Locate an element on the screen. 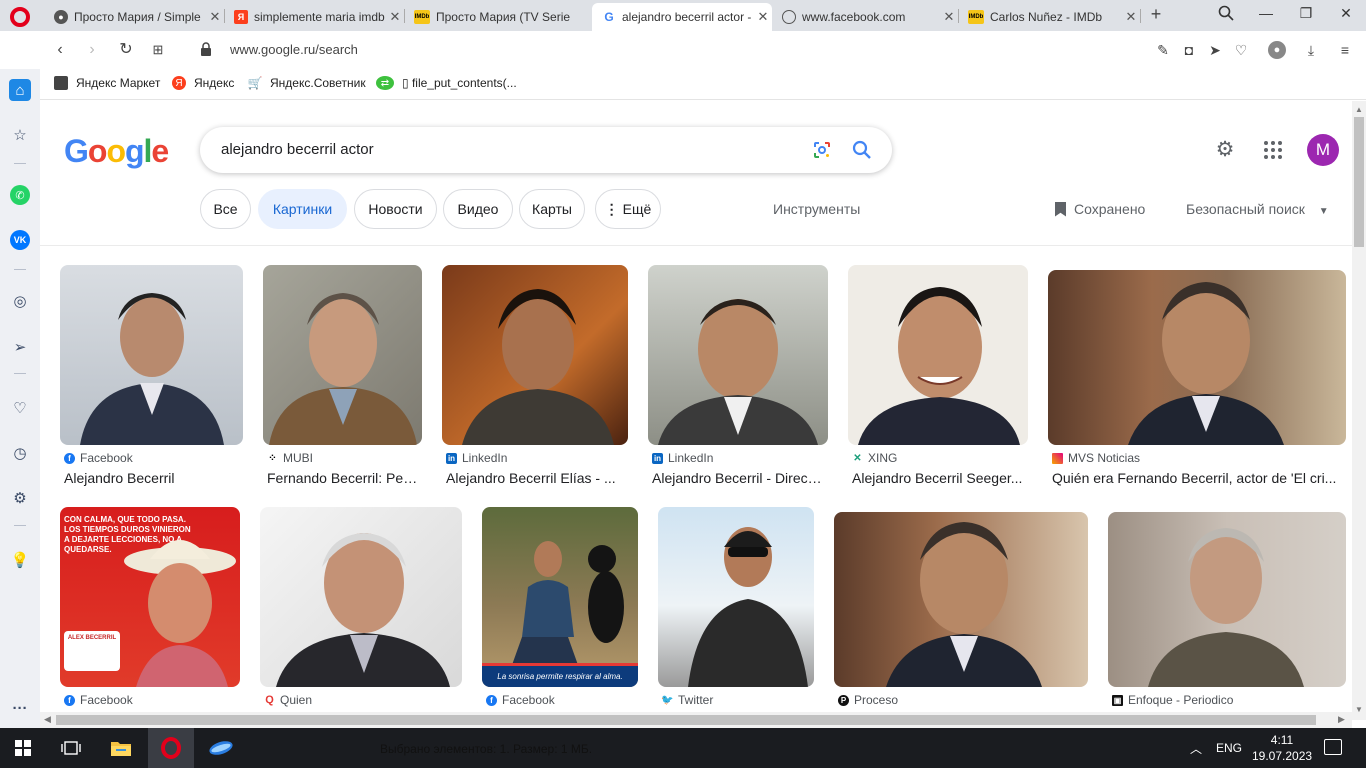 This screenshot has width=1366, height=768. scroll-down-icon: ▼ is located at coordinates (1359, 709).